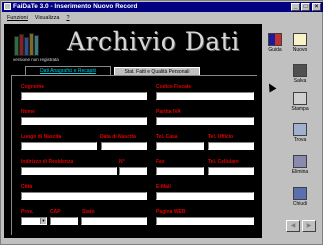  Describe the element at coordinates (275, 50) in the screenshot. I see `guida-label: Guida` at that location.